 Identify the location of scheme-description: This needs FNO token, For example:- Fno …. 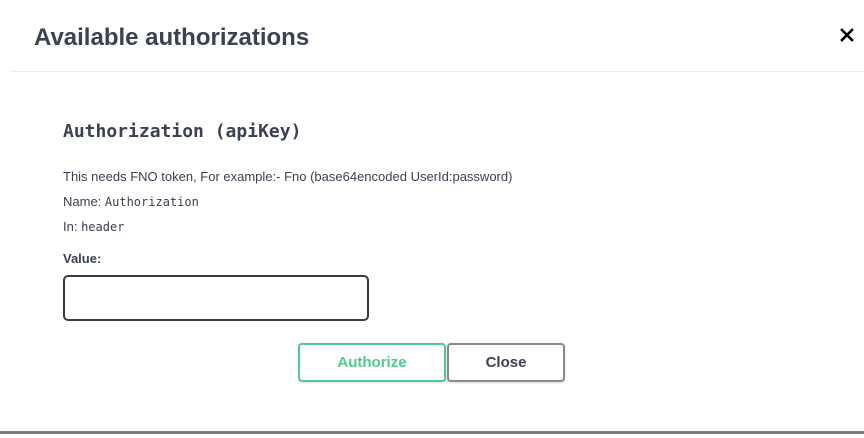
(288, 176).